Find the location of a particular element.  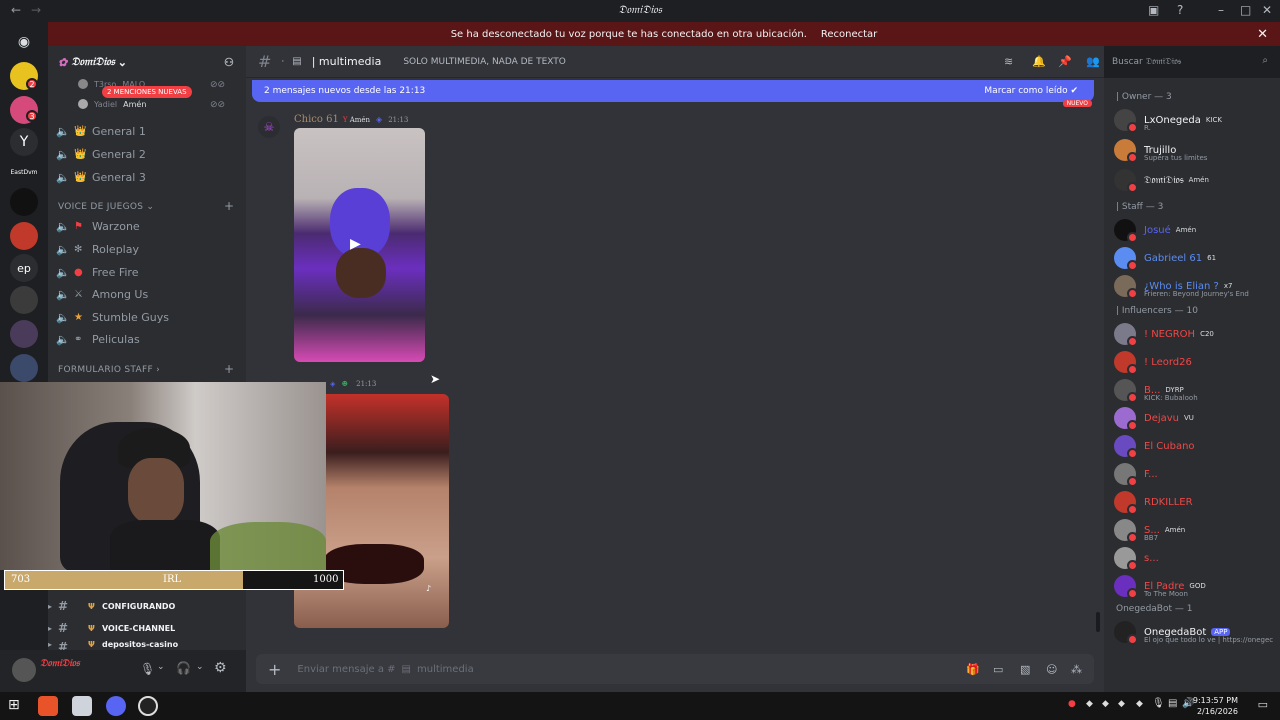

inbox-icon: ▣ is located at coordinates (1153, 10).